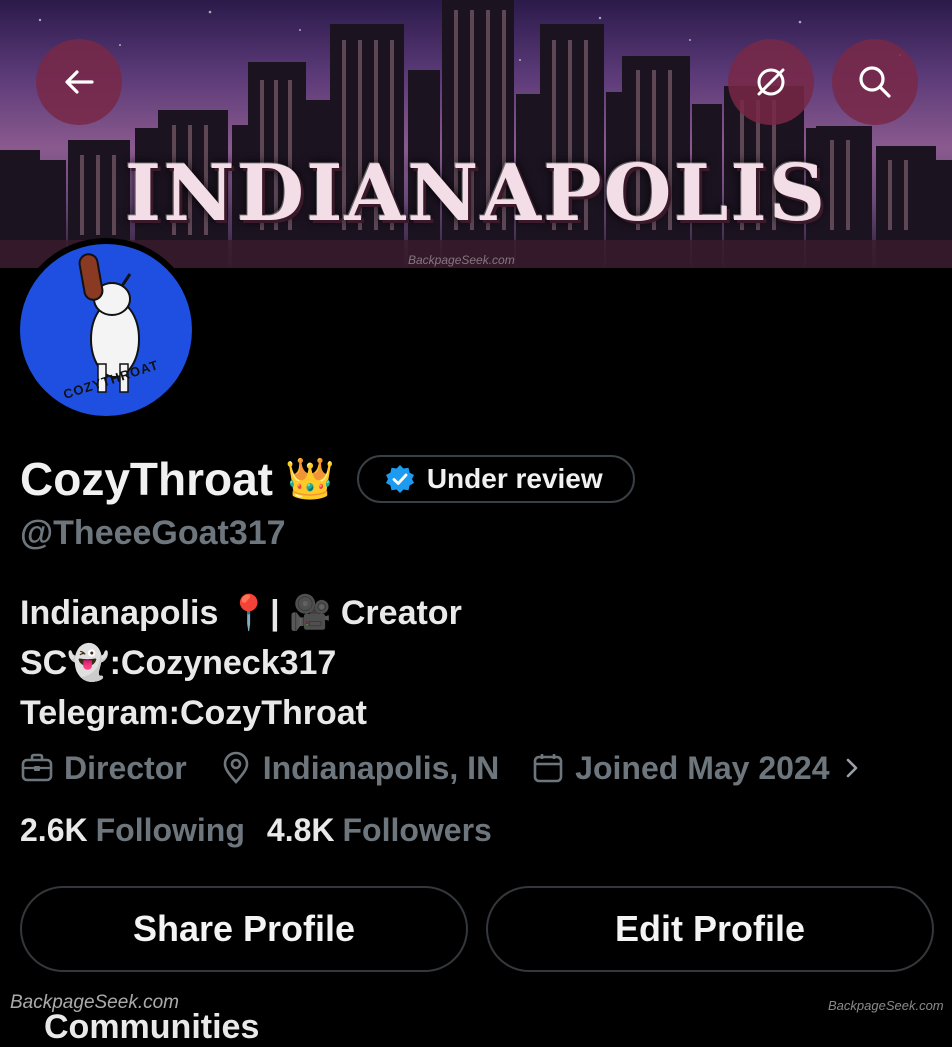 The width and height of the screenshot is (952, 1047). I want to click on name-row: CozyThroat 👑 Under review, so click(327, 479).